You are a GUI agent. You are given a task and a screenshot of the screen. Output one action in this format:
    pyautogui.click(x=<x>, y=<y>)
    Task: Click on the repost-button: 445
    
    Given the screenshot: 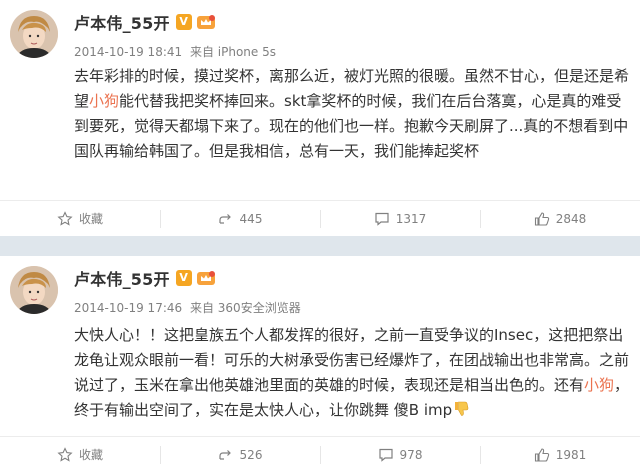 What is the action you would take?
    pyautogui.click(x=240, y=218)
    